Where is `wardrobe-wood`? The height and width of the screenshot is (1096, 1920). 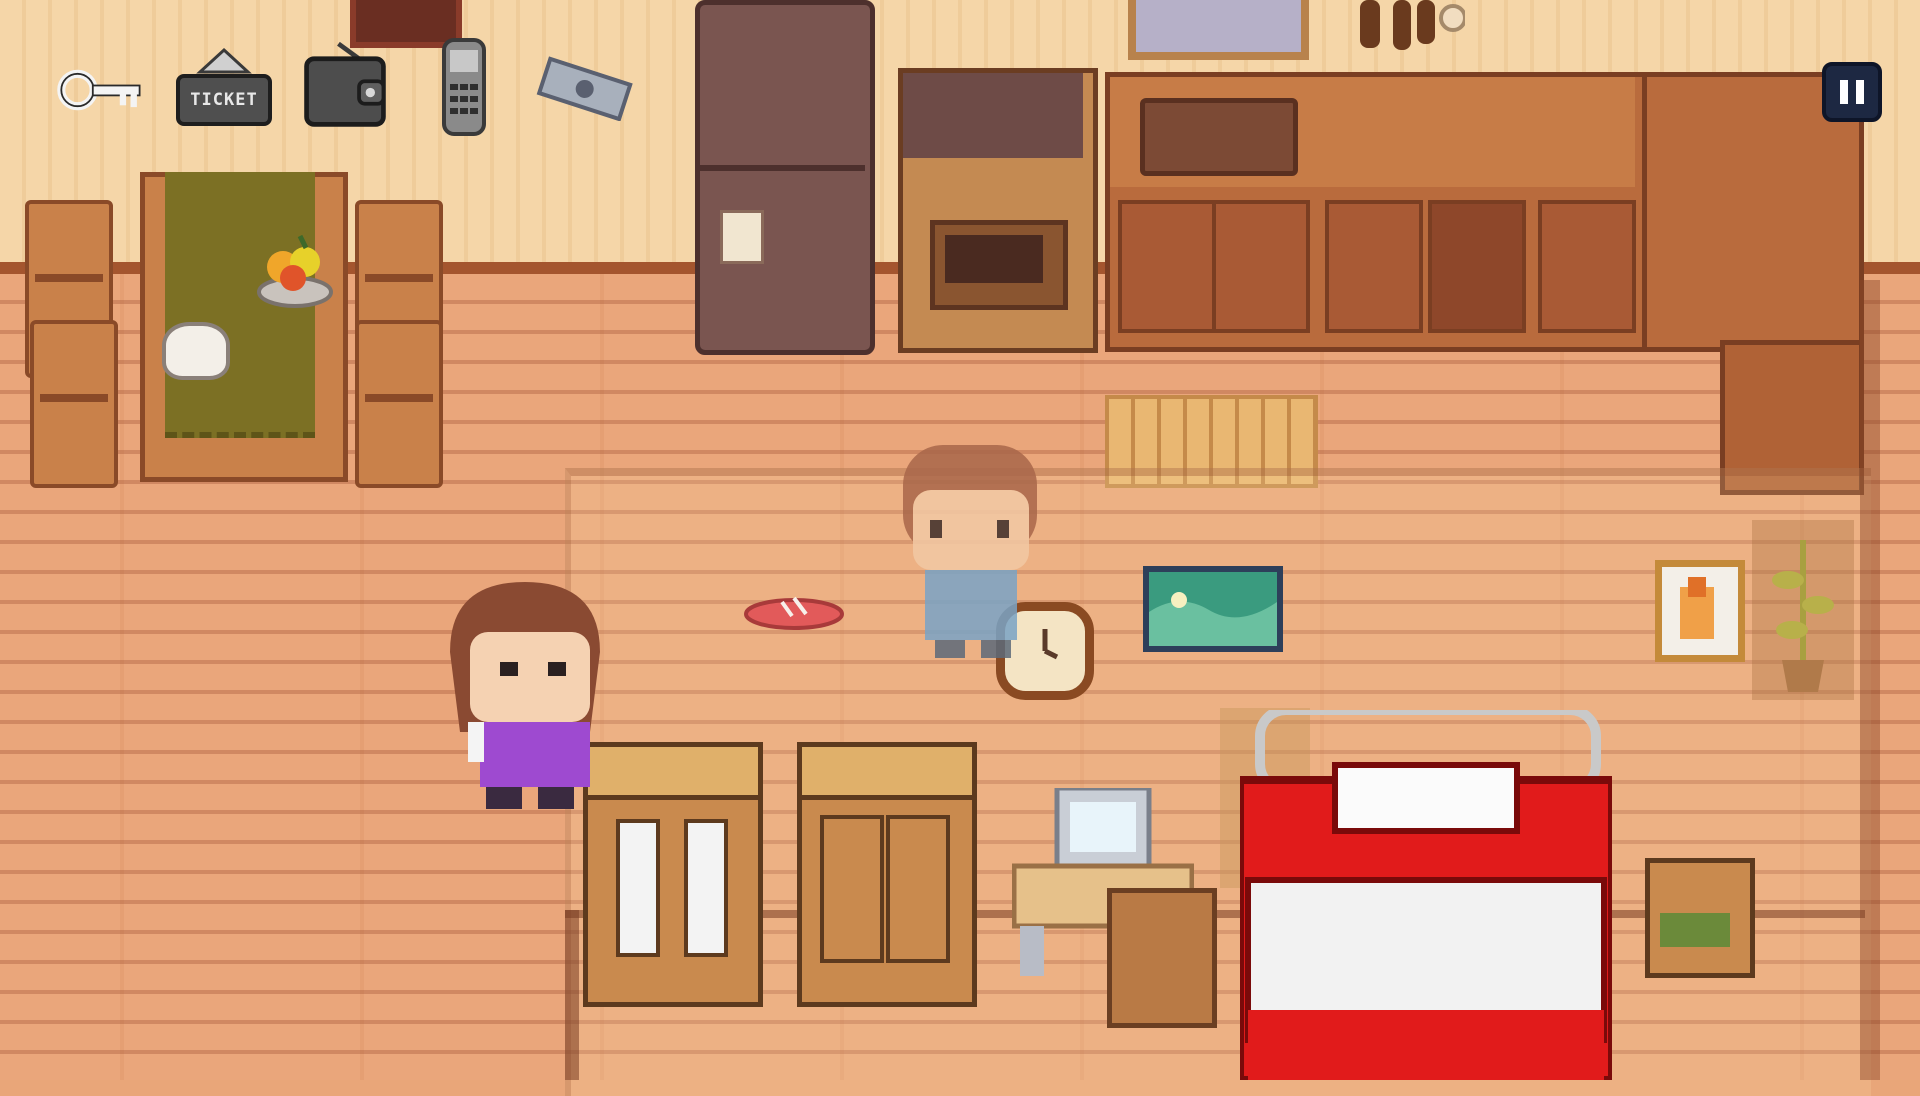
wardrobe-wood is located at coordinates (887, 874).